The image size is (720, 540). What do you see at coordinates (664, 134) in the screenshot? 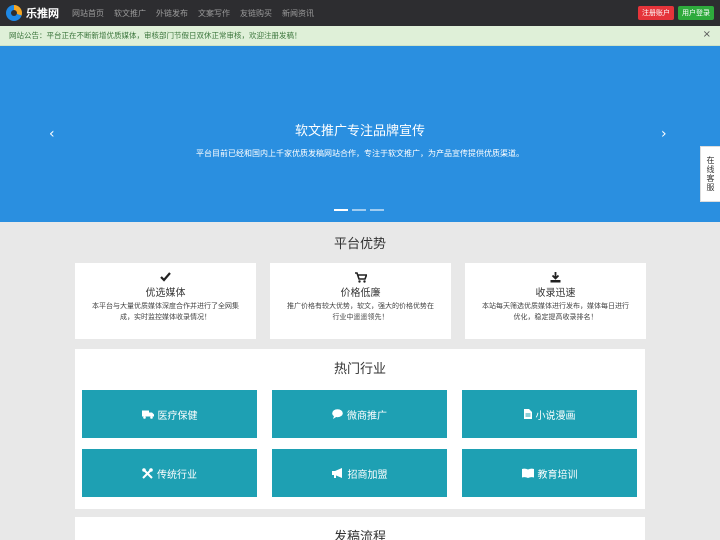
I see `chevron-right-icon: ›` at bounding box center [664, 134].